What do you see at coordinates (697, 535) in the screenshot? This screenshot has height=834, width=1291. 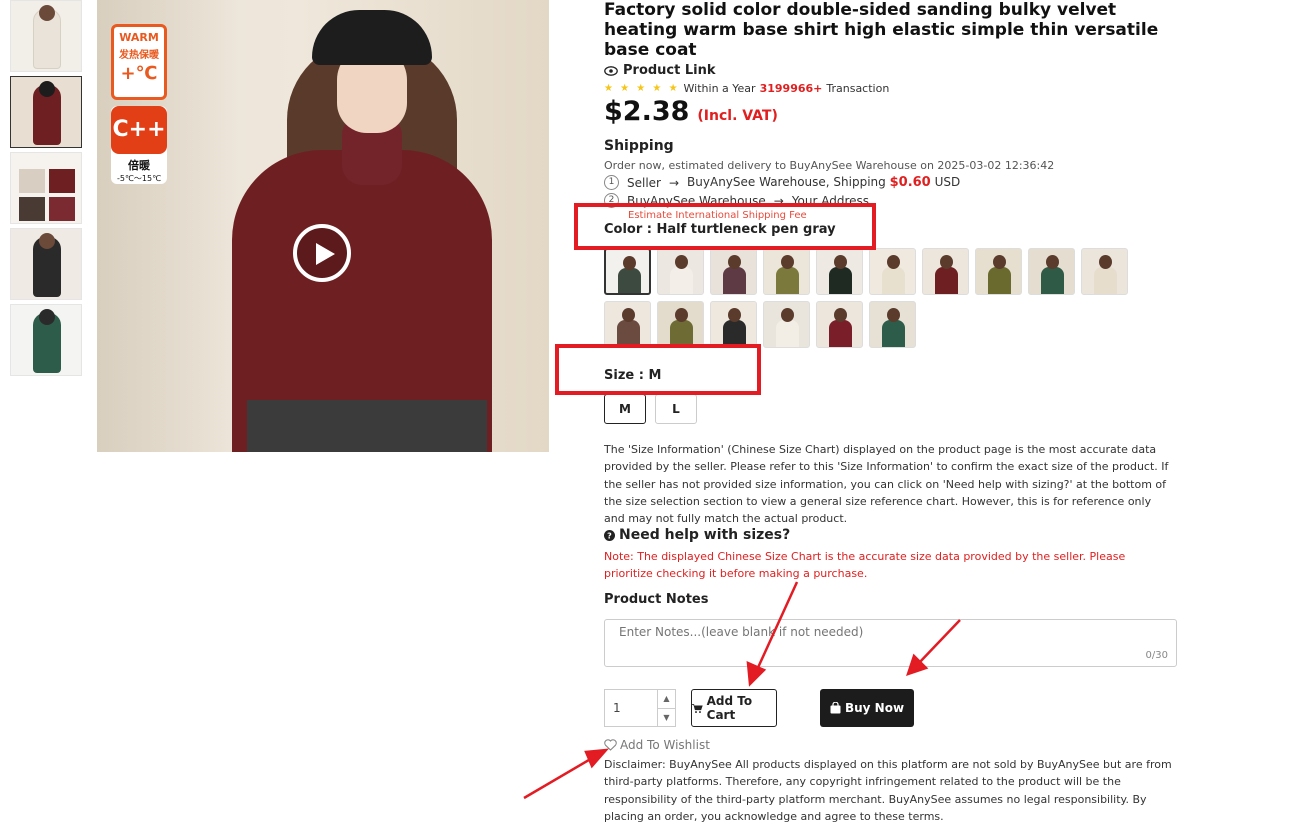 I see `size-help-link: ? Need help with sizes?` at bounding box center [697, 535].